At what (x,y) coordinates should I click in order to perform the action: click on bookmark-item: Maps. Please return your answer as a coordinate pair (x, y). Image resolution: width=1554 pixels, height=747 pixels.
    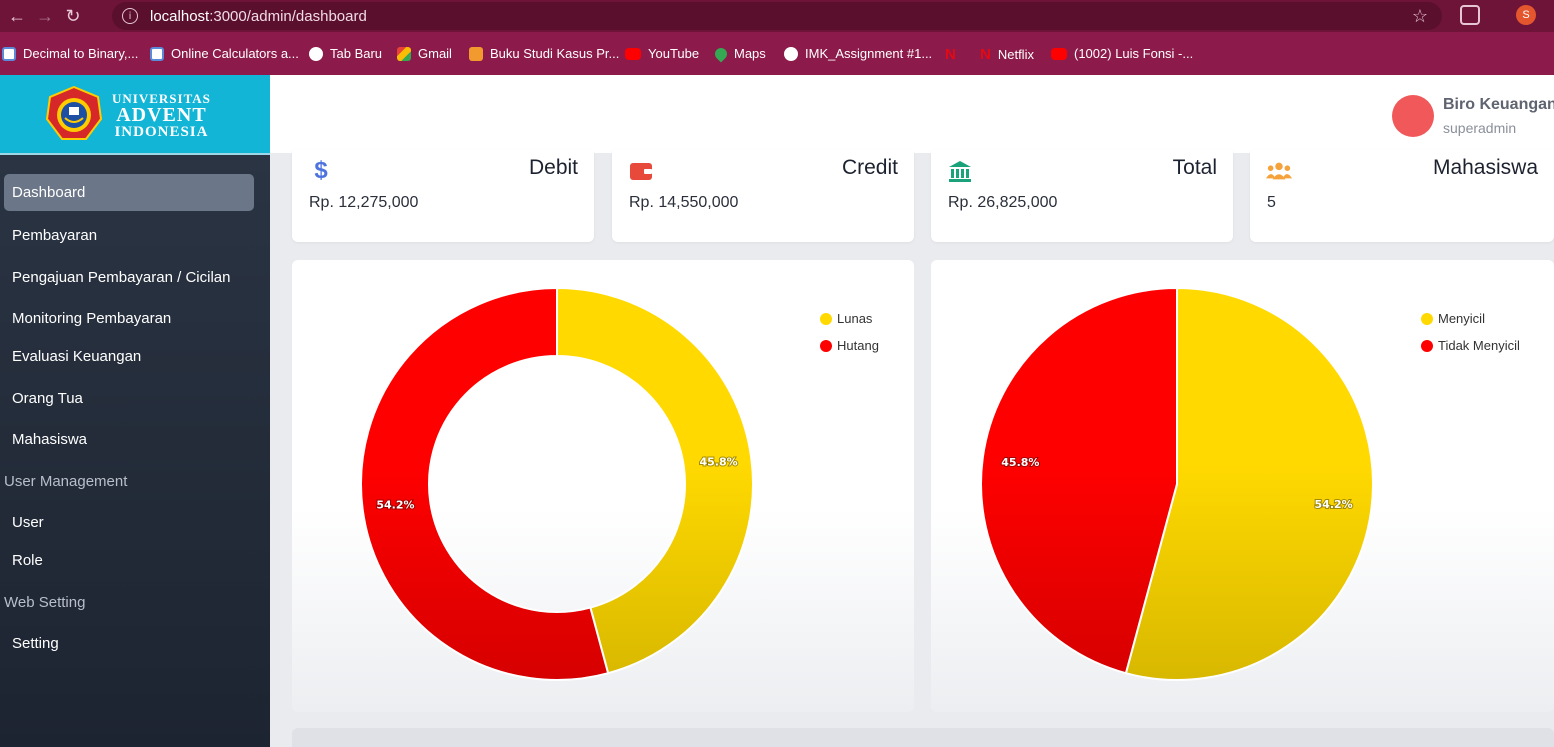
    Looking at the image, I should click on (739, 53).